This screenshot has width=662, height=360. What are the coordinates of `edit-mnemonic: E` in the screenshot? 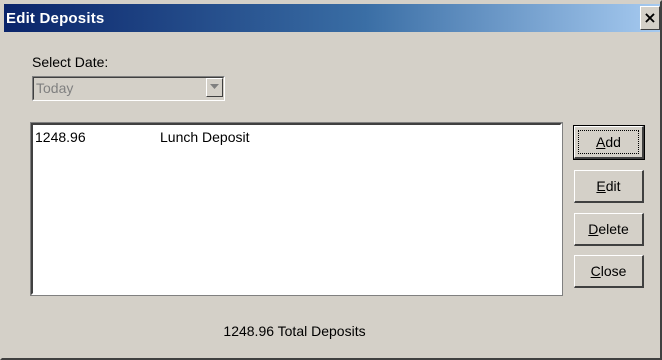 It's located at (601, 186).